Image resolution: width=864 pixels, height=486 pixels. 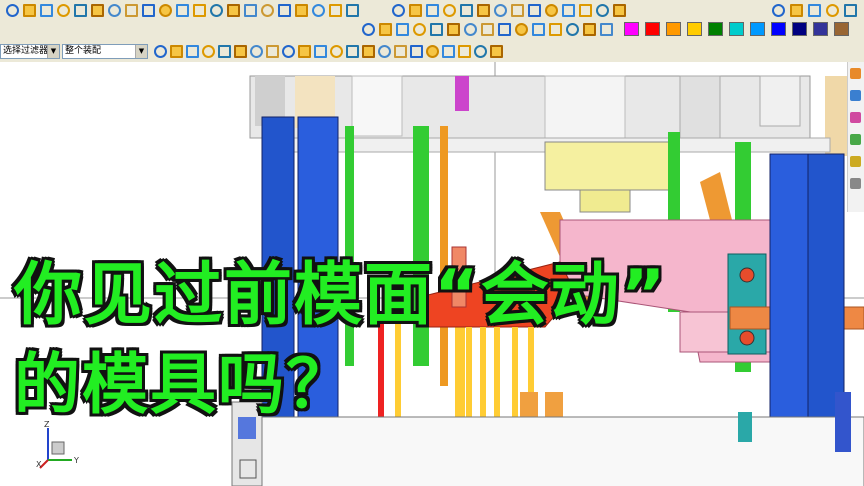 What do you see at coordinates (30, 51) in the screenshot?
I see `filter-select: 选择过滤器 ▼` at bounding box center [30, 51].